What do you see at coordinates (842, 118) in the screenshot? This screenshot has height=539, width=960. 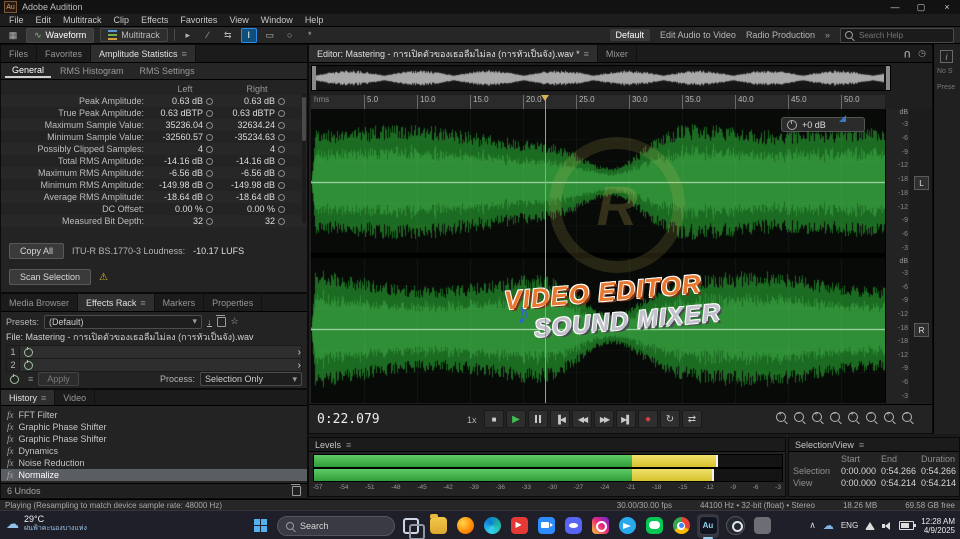 I see `hud-corner-handle` at bounding box center [842, 118].